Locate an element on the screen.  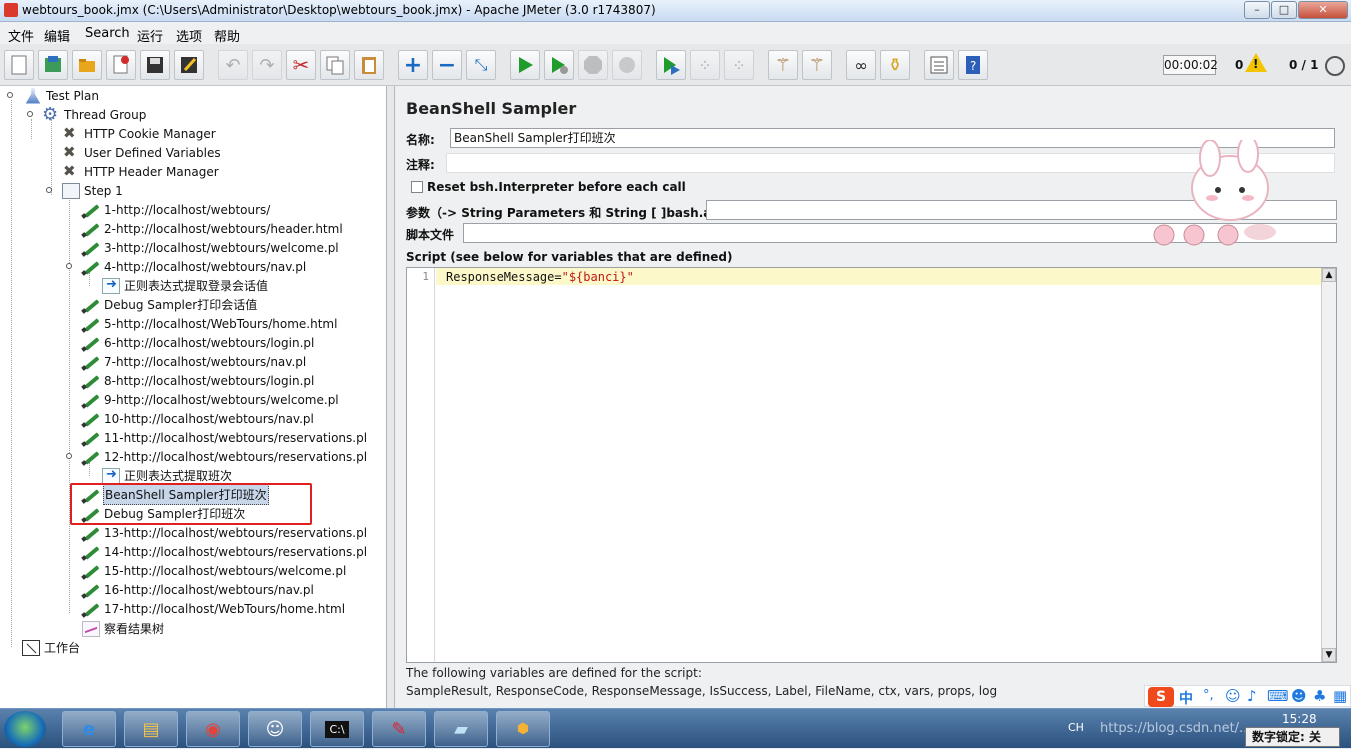
copy-button is located at coordinates (335, 65).